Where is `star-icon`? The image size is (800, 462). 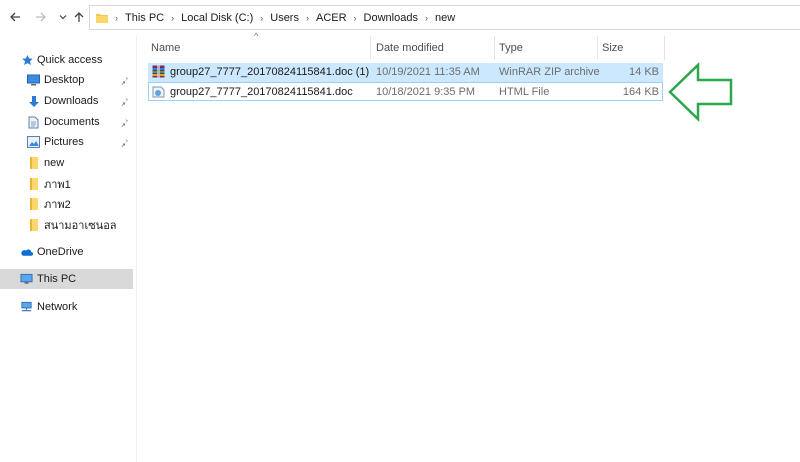
star-icon is located at coordinates (27, 60).